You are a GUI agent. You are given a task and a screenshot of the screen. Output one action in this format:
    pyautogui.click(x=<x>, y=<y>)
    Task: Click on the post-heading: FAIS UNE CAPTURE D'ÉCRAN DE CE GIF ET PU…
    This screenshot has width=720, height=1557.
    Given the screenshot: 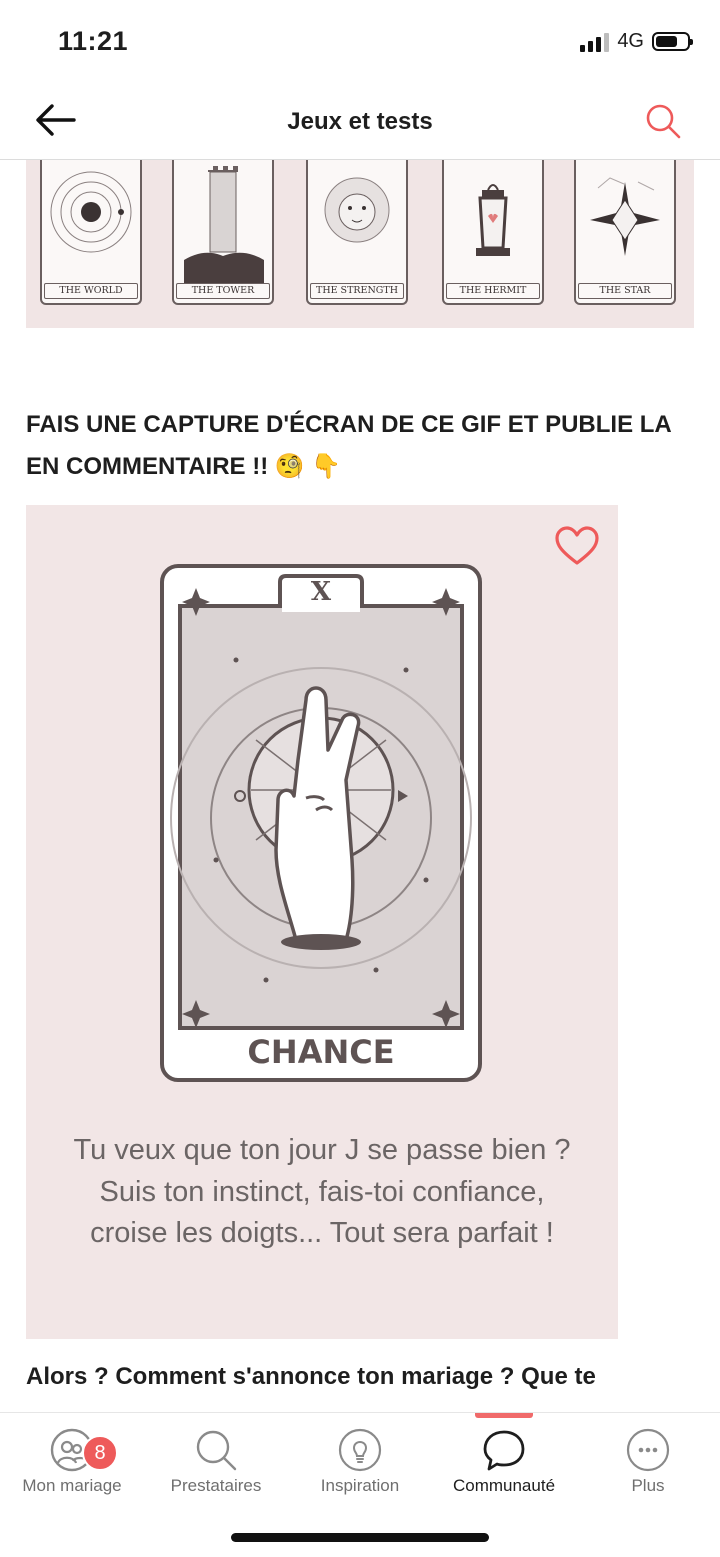 What is the action you would take?
    pyautogui.click(x=348, y=445)
    